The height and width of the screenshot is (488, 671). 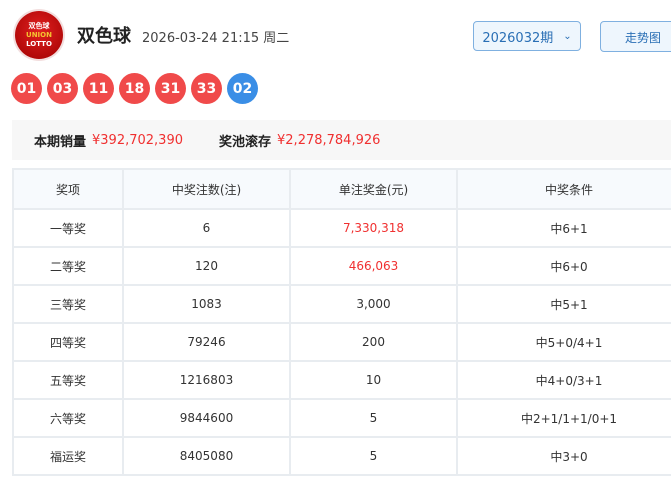 I want to click on table-row: 六等奖 9844600 5 中2+1/1+1/0+1, so click(x=341, y=418).